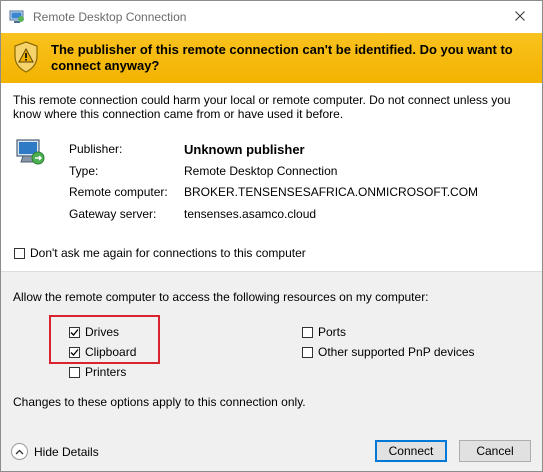  I want to click on hide-details-toggle: Hide Details, so click(55, 451).